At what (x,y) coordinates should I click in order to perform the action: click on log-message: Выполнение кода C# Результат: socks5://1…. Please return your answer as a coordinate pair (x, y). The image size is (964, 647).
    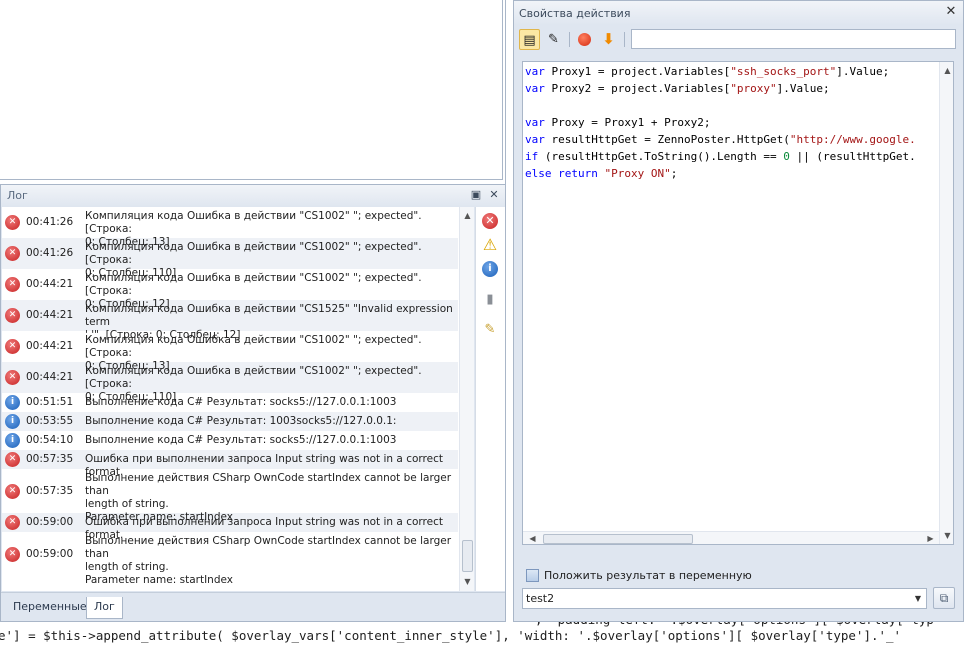
    Looking at the image, I should click on (241, 440).